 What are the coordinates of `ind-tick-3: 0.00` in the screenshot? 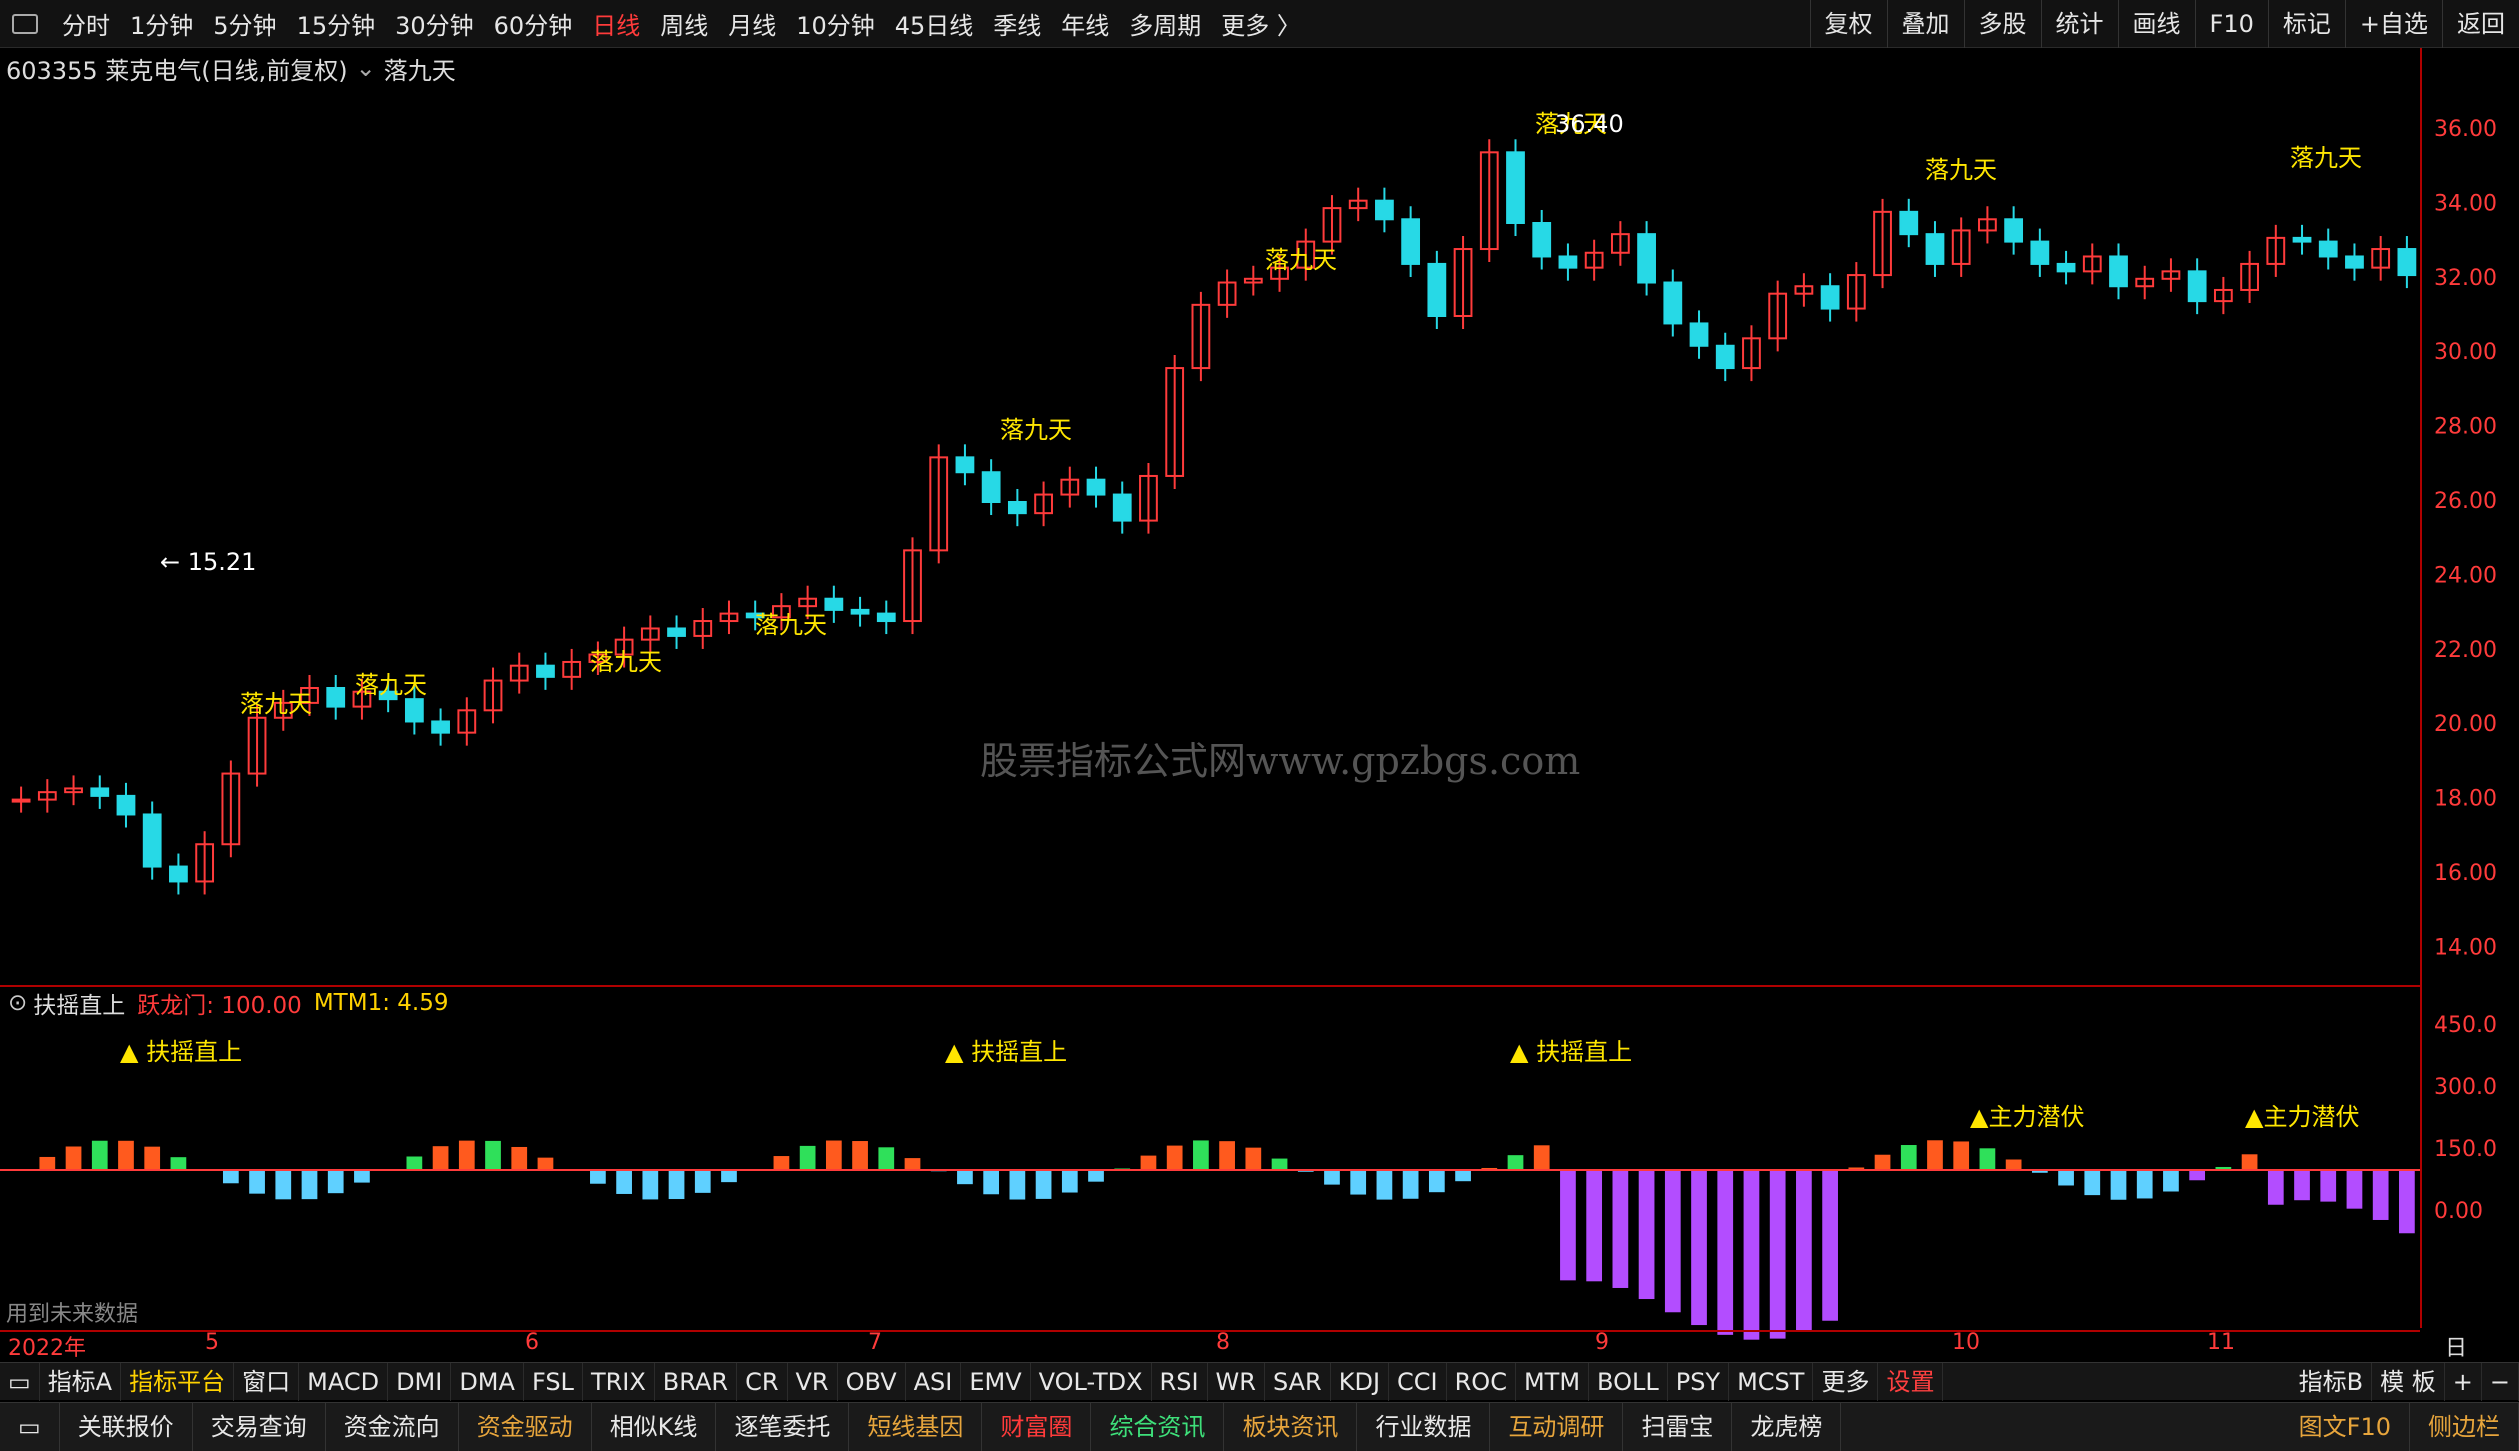 It's located at (2458, 1211).